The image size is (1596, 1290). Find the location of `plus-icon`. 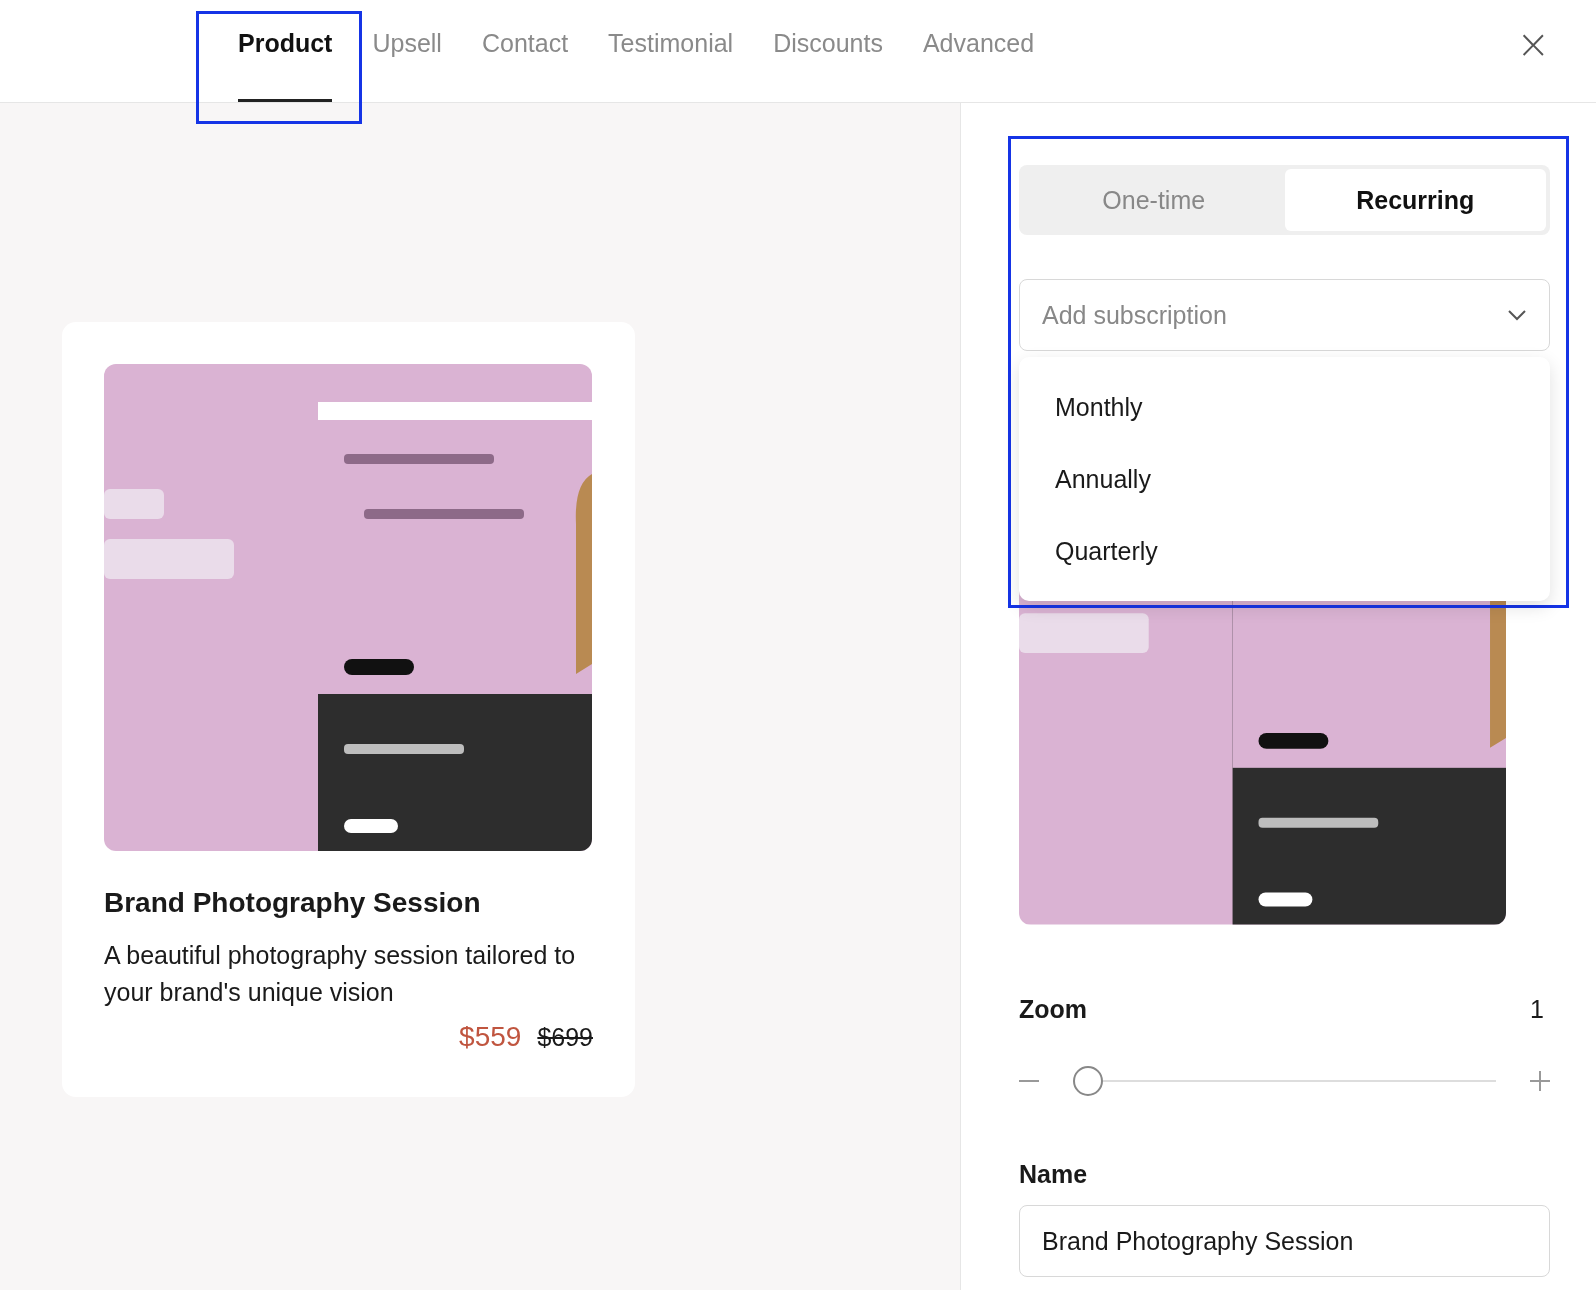

plus-icon is located at coordinates (1540, 1081).